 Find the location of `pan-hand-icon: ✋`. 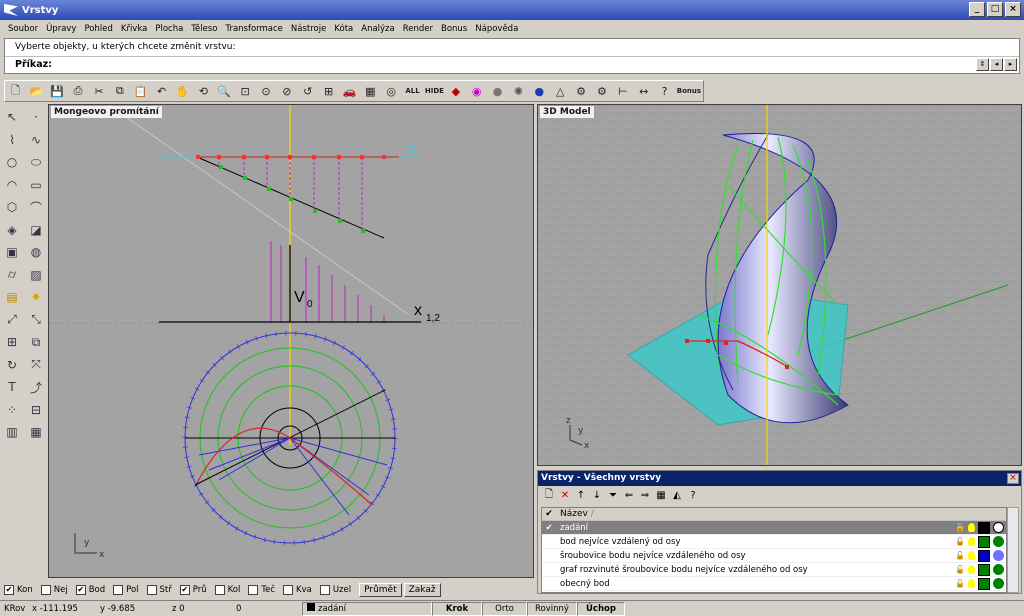

pan-hand-icon: ✋ is located at coordinates (182, 91).